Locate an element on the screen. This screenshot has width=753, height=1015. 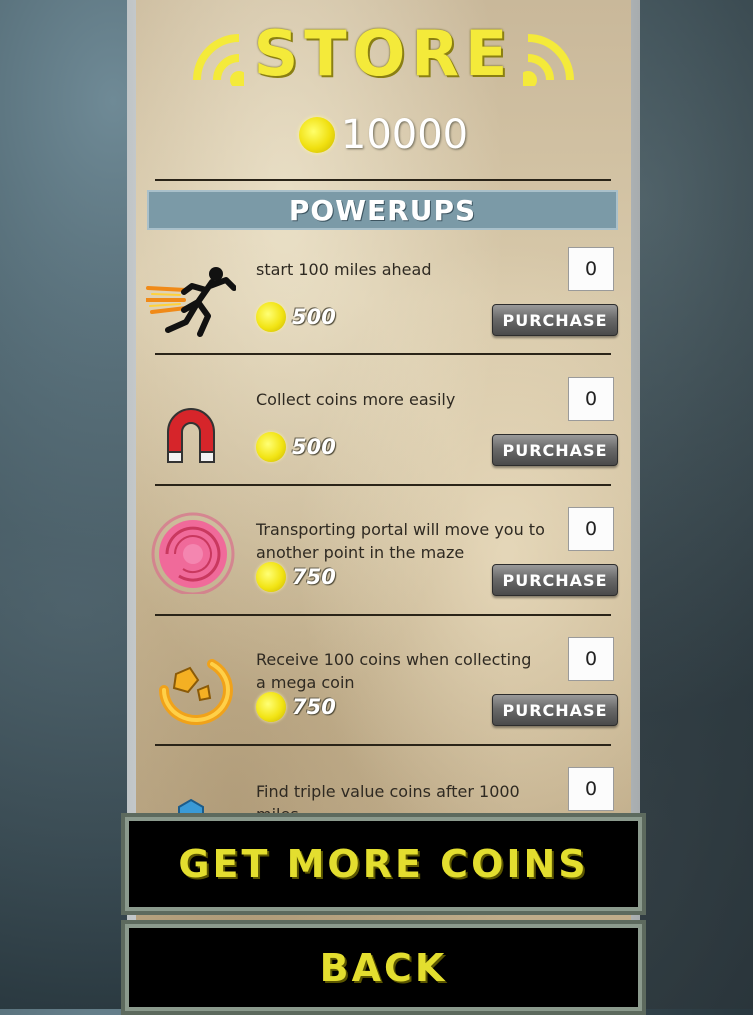
powerup-description: start 100 miles ahead is located at coordinates (344, 269).